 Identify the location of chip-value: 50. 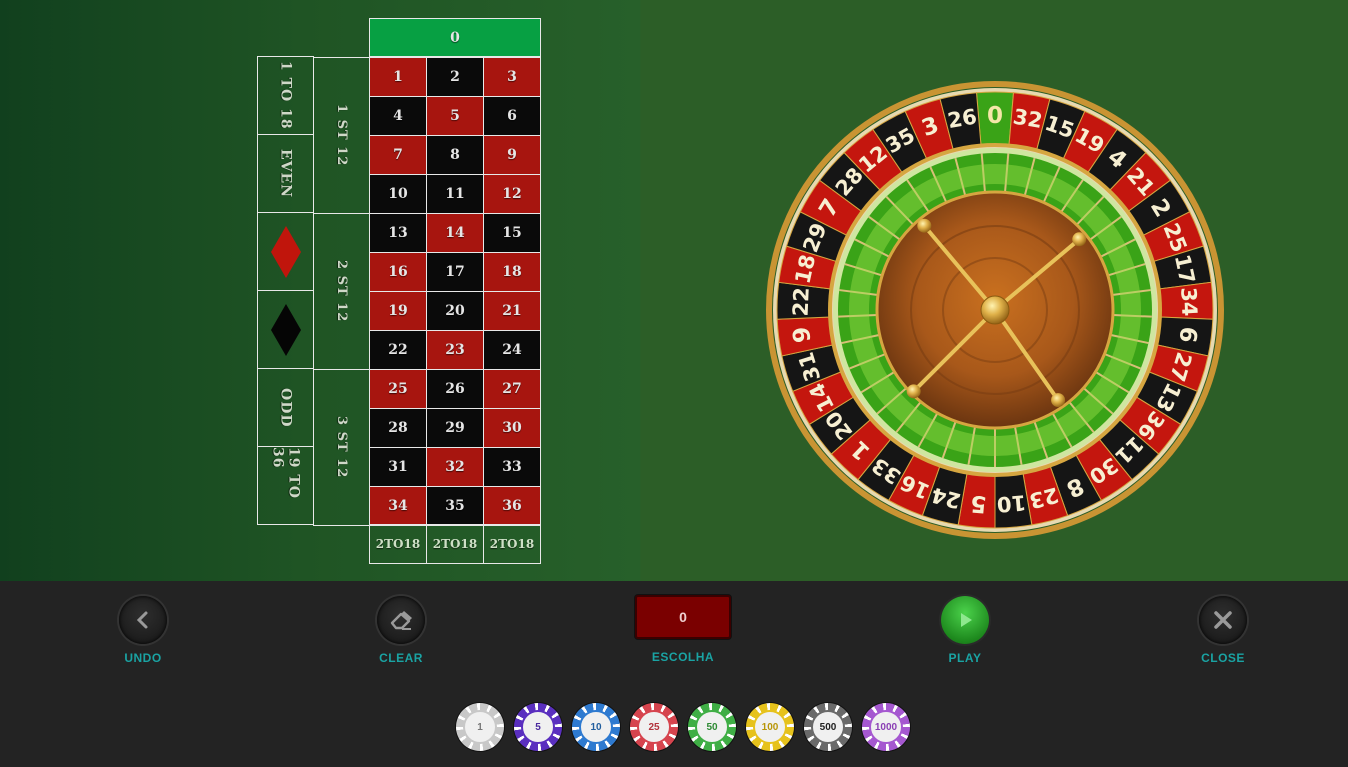
(712, 727).